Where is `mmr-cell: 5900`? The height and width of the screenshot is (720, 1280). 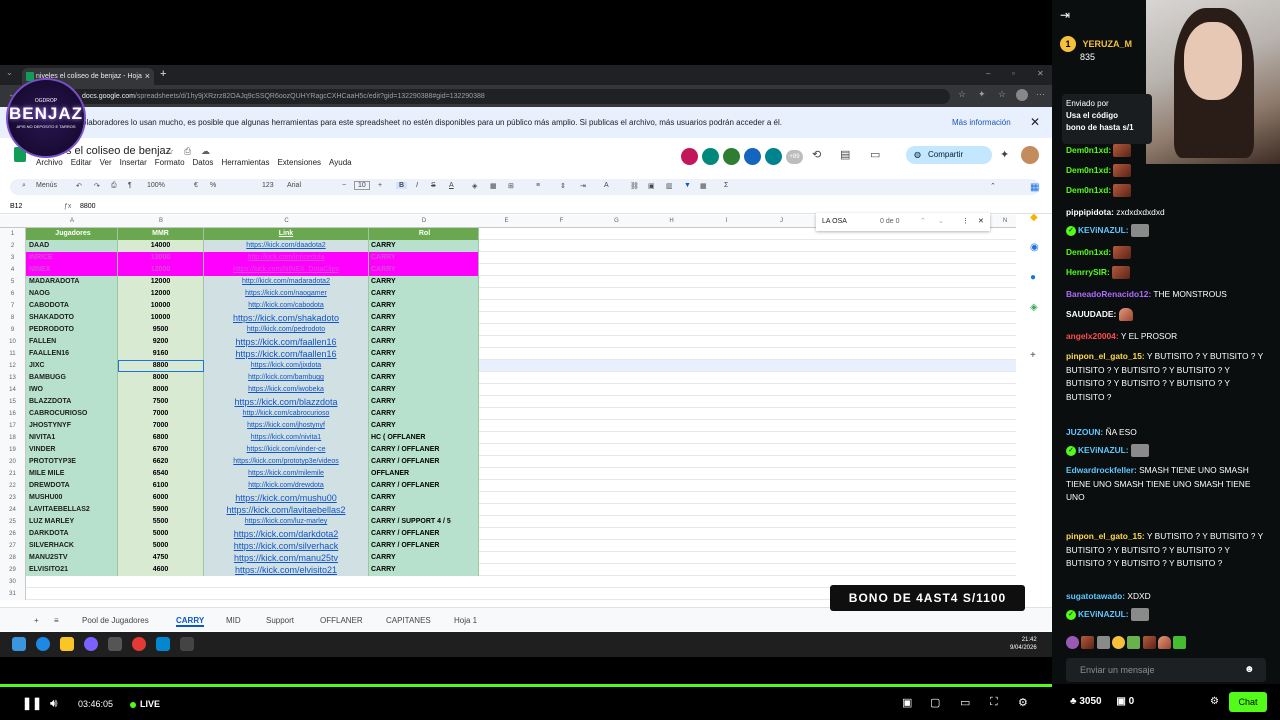
mmr-cell: 5900 is located at coordinates (161, 510).